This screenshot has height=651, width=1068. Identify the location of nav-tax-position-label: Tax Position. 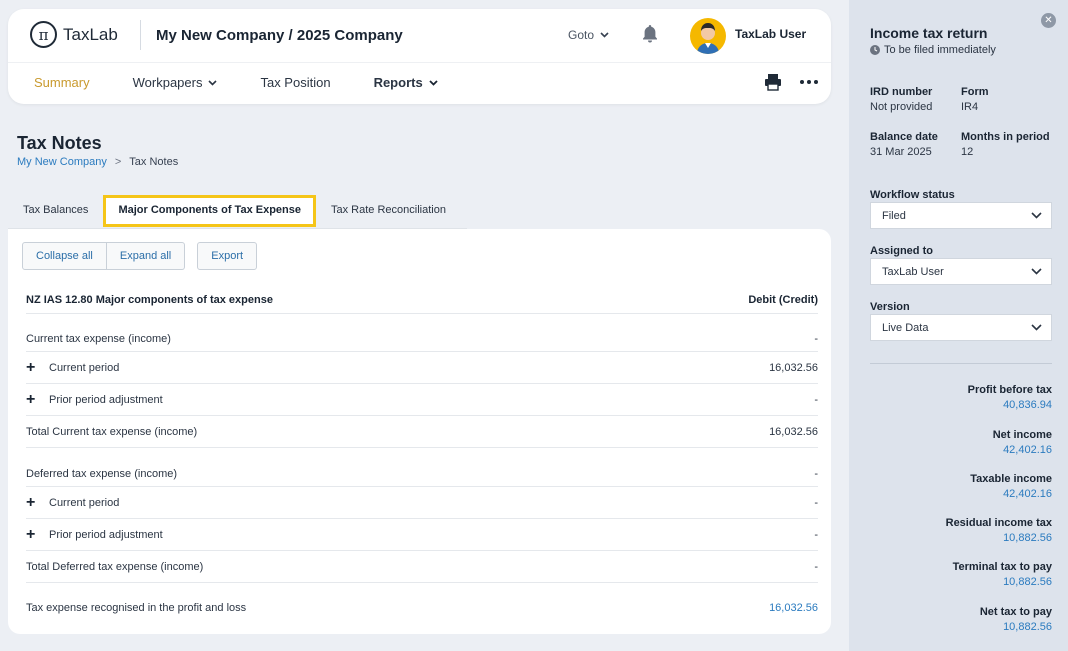
(295, 82).